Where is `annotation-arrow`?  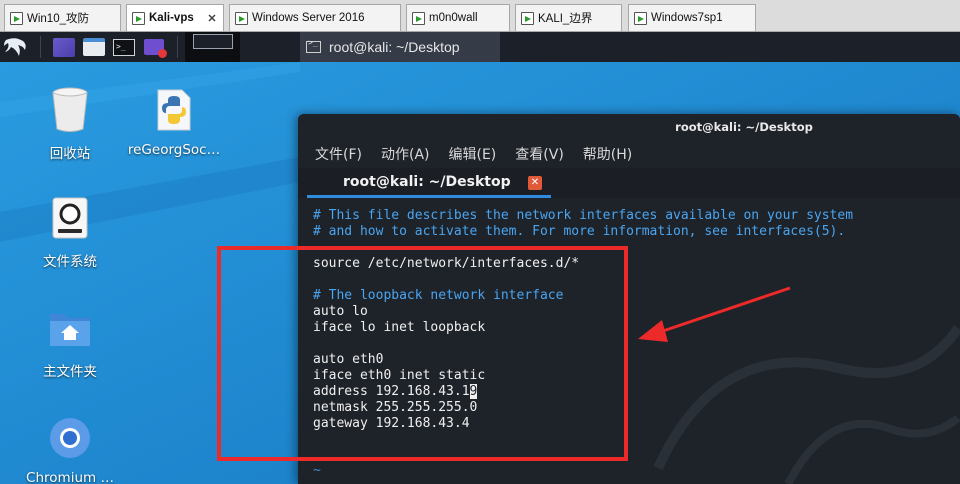
annotation-arrow is located at coordinates (714, 314).